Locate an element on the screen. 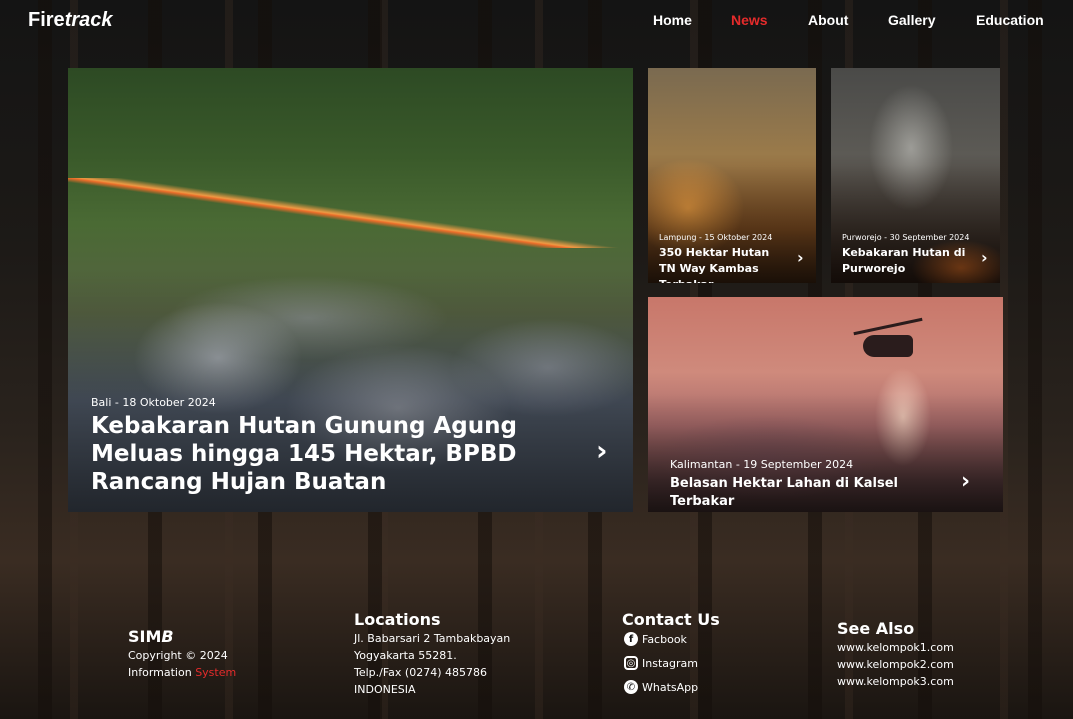 Image resolution: width=1073 pixels, height=719 pixels. news-title: Belasan Hektar Lahan di Kalsel Terbakar is located at coordinates (784, 492).